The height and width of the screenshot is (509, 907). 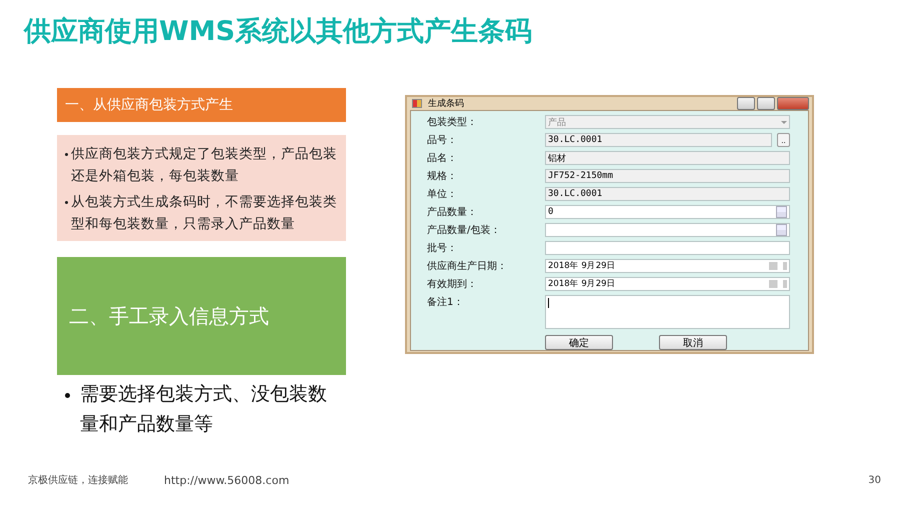 What do you see at coordinates (201, 316) in the screenshot?
I see `section-heading: 二、手工录入信息方式` at bounding box center [201, 316].